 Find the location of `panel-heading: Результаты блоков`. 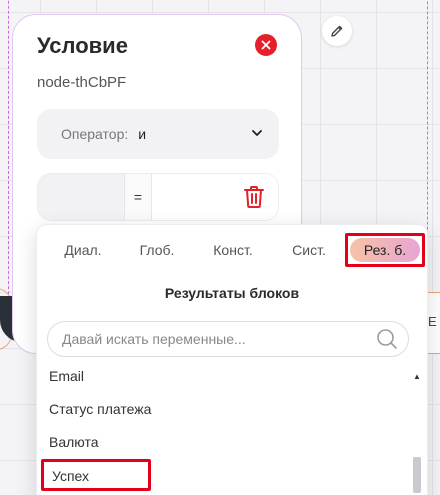

panel-heading: Результаты блоков is located at coordinates (232, 293).